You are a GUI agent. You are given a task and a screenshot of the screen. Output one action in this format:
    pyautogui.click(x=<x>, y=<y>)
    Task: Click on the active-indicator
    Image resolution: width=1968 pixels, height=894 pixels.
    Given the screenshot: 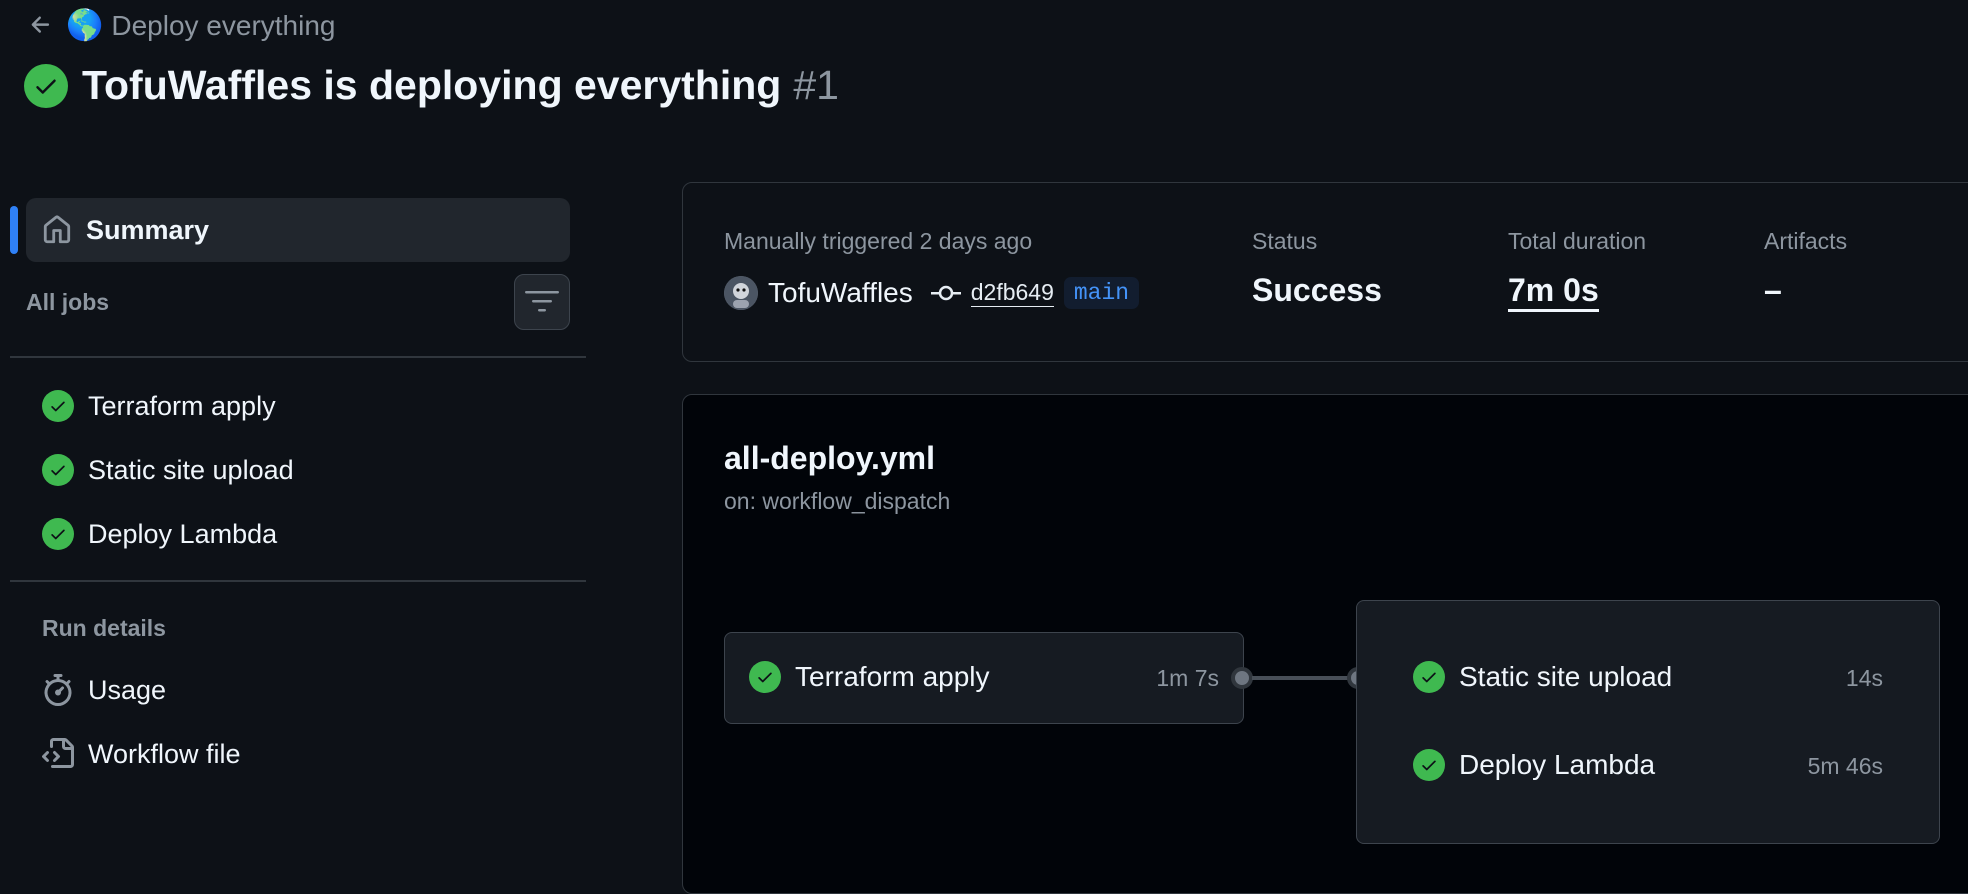 What is the action you would take?
    pyautogui.click(x=14, y=230)
    